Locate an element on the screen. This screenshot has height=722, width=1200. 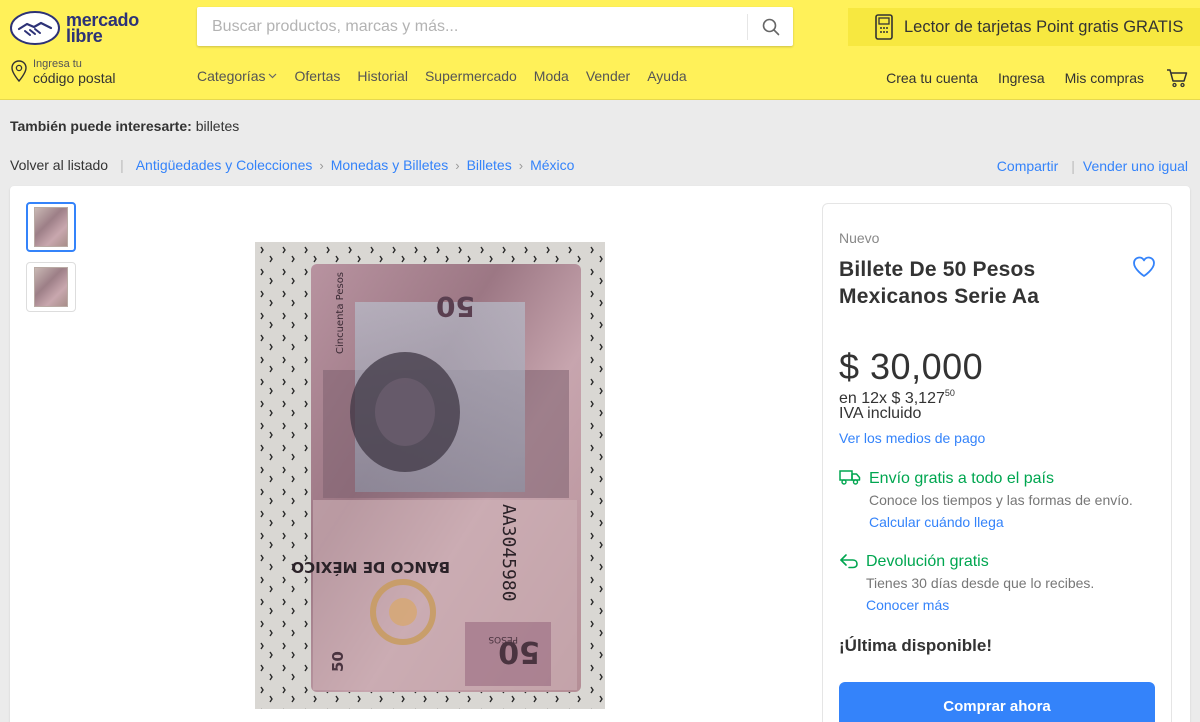
nav-historial: Historial is located at coordinates (382, 76).